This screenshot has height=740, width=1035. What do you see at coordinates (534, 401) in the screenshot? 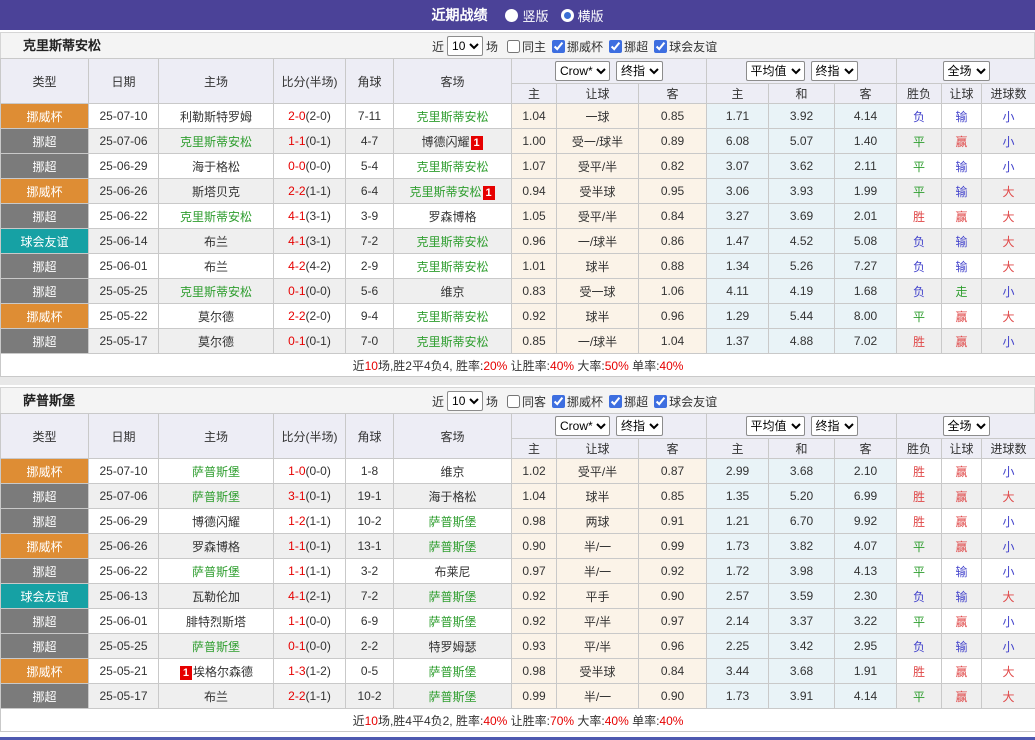
I see `same-venue-filter-label: 同客` at bounding box center [534, 401].